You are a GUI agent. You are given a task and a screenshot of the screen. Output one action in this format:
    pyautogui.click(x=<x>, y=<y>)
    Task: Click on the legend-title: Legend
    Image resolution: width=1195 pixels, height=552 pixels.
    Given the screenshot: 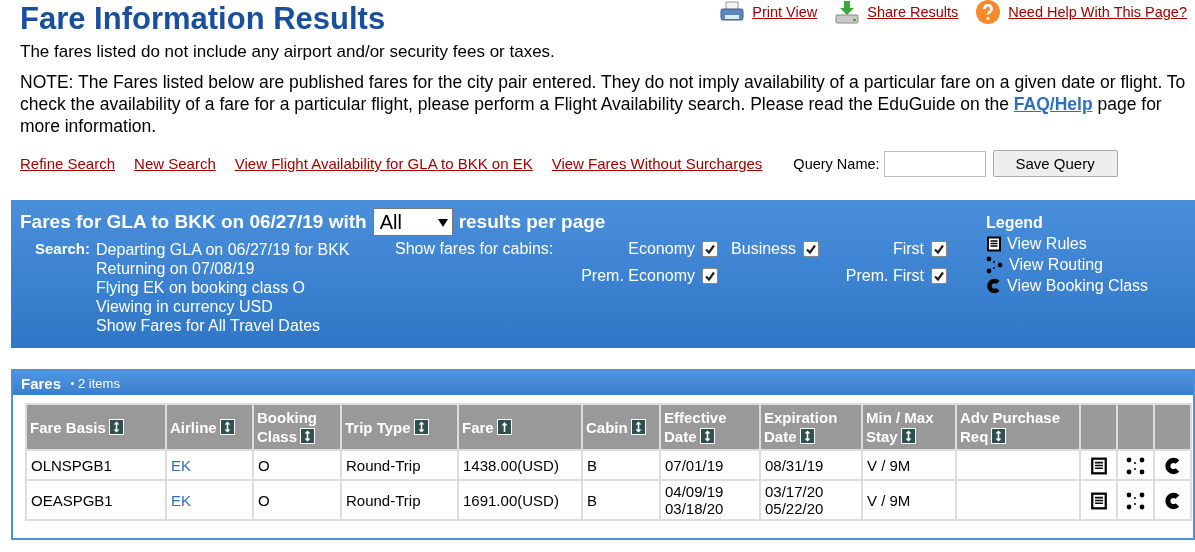 What is the action you would take?
    pyautogui.click(x=1015, y=223)
    